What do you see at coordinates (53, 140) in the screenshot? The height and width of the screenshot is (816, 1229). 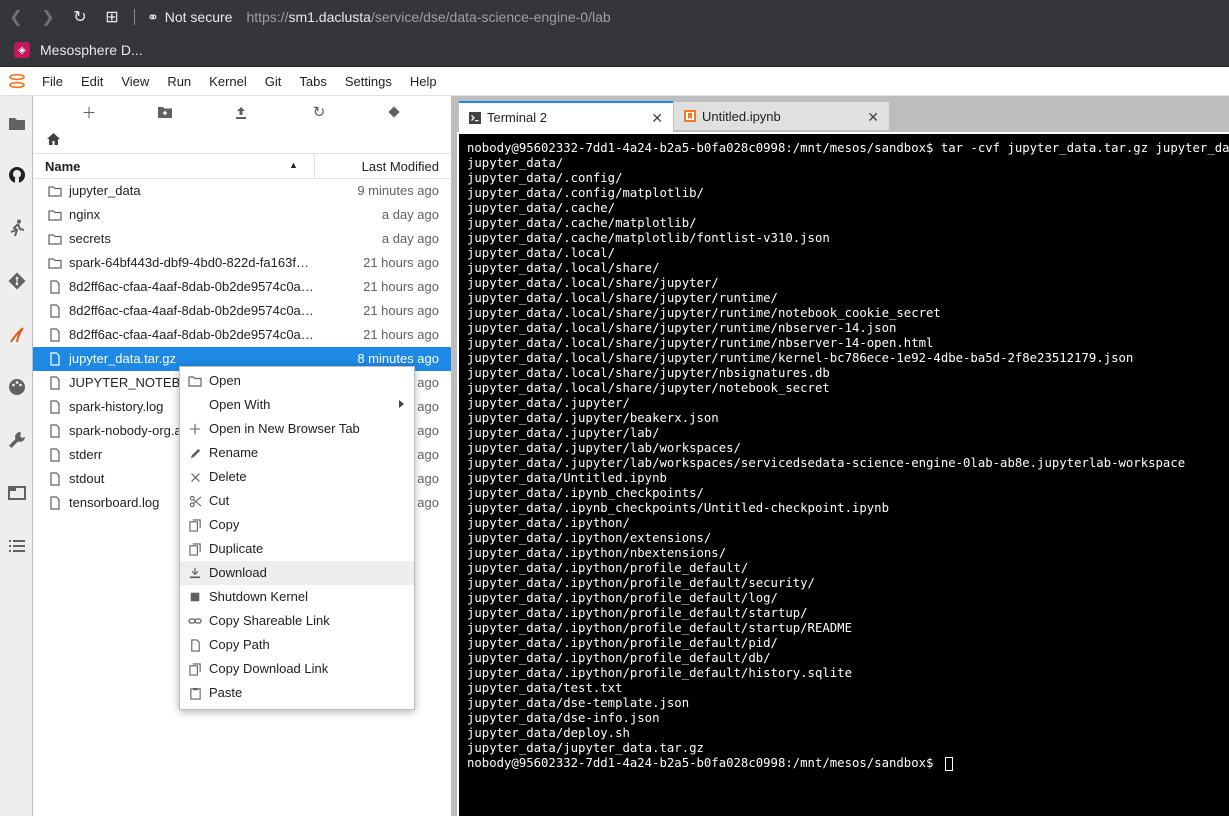 I see `breadcrumb-home-icon` at bounding box center [53, 140].